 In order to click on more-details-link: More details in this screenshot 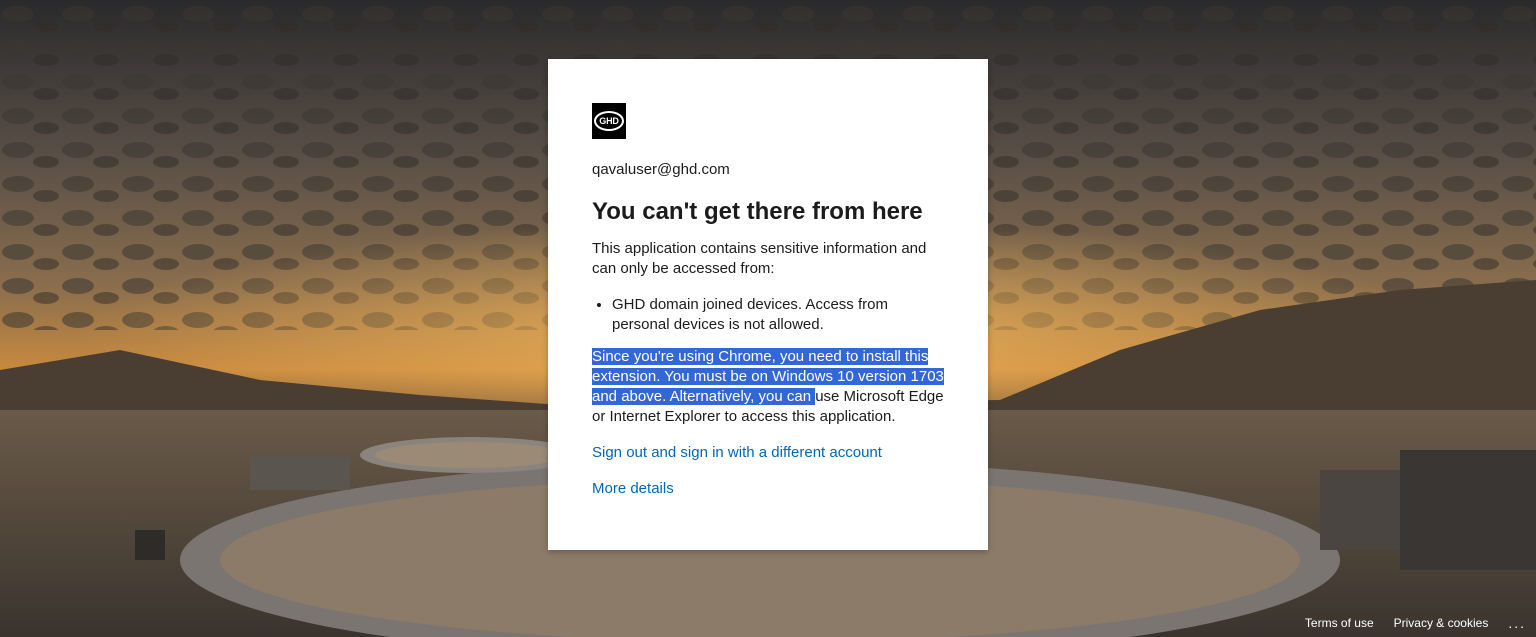, I will do `click(768, 489)`.